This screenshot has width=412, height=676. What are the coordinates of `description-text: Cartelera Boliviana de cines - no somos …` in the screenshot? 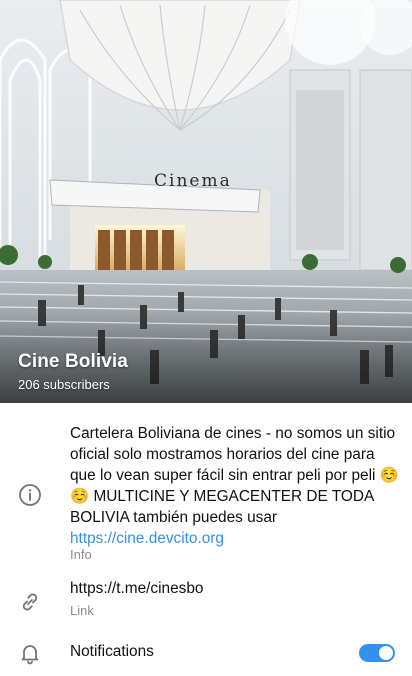 It's located at (234, 475).